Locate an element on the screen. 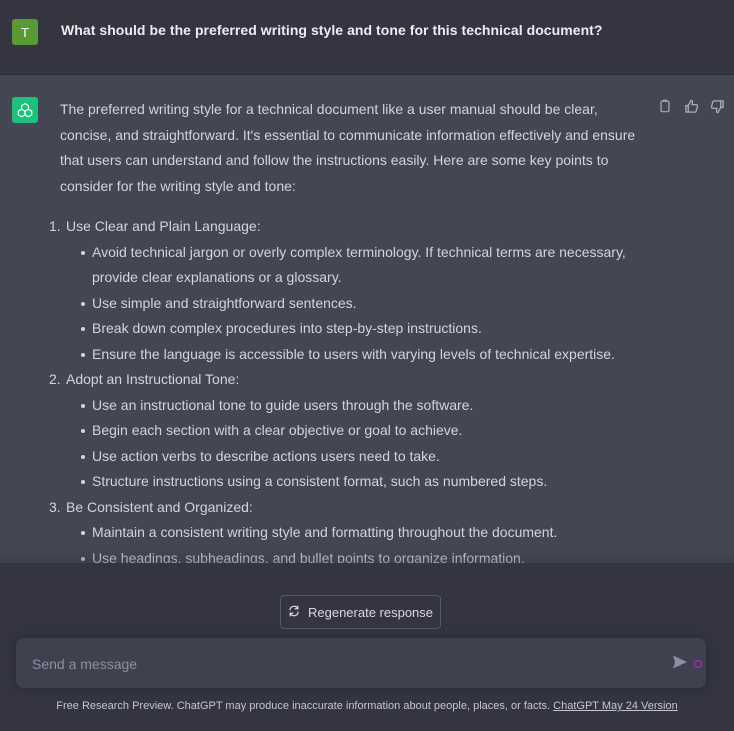 Image resolution: width=734 pixels, height=731 pixels. user-avatar: T is located at coordinates (25, 32).